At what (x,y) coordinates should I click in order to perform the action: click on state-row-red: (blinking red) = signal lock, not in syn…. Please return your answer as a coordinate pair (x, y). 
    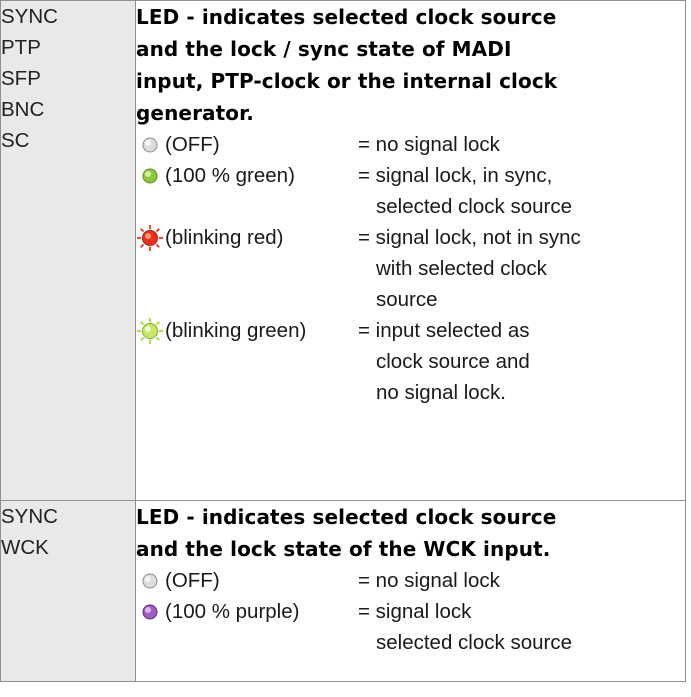
    Looking at the image, I should click on (410, 237).